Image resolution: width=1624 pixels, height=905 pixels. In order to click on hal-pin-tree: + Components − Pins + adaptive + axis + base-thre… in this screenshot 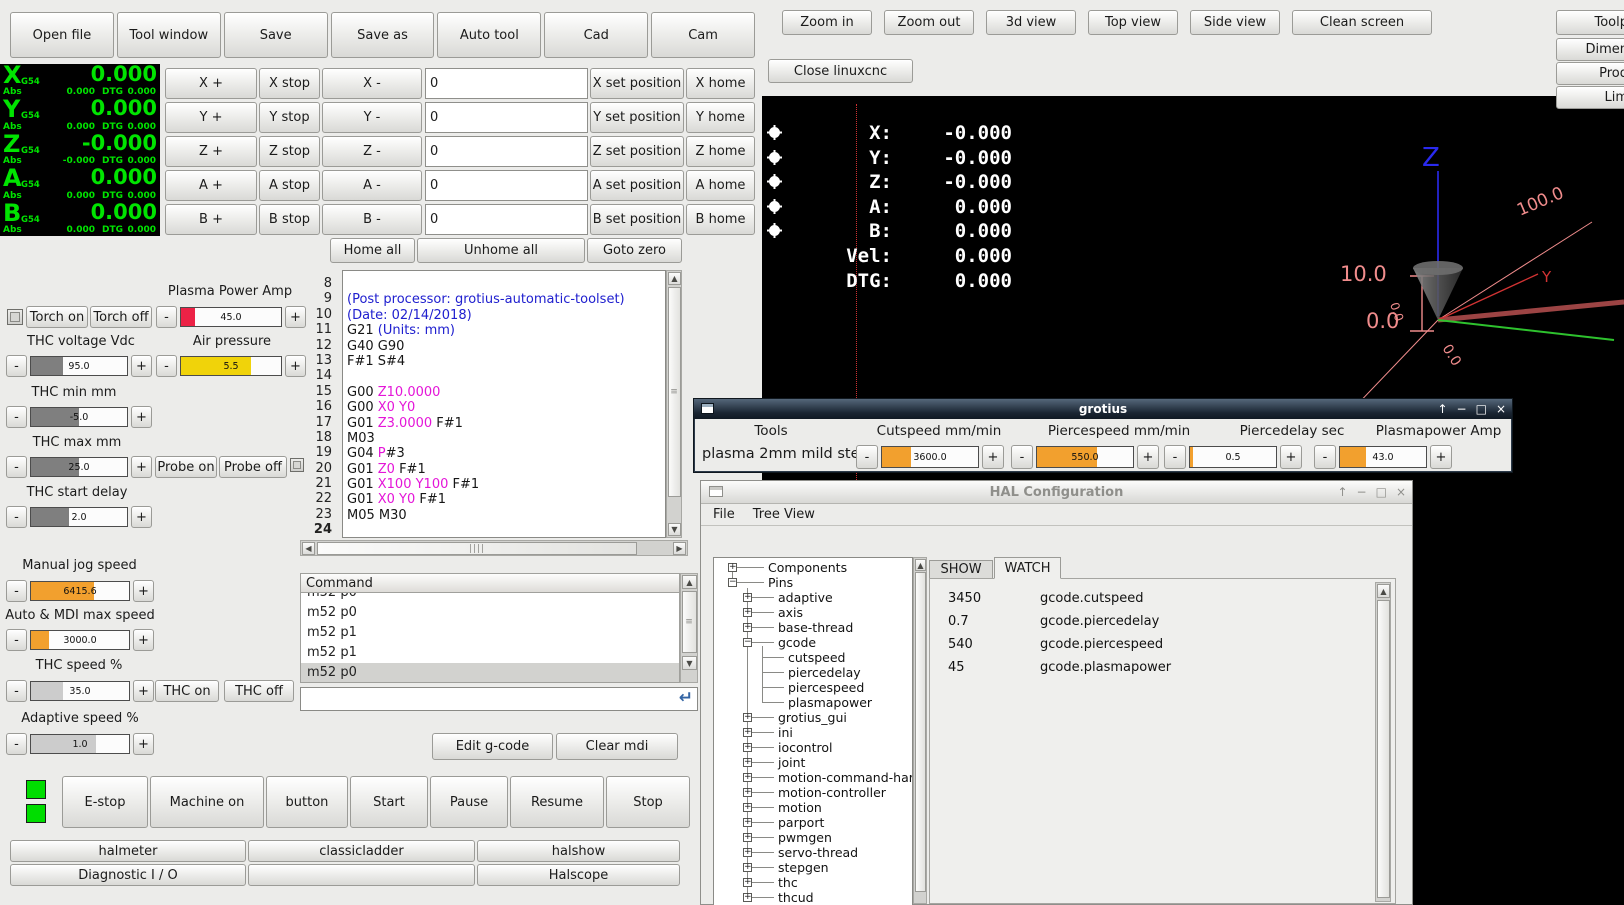, I will do `click(813, 731)`.